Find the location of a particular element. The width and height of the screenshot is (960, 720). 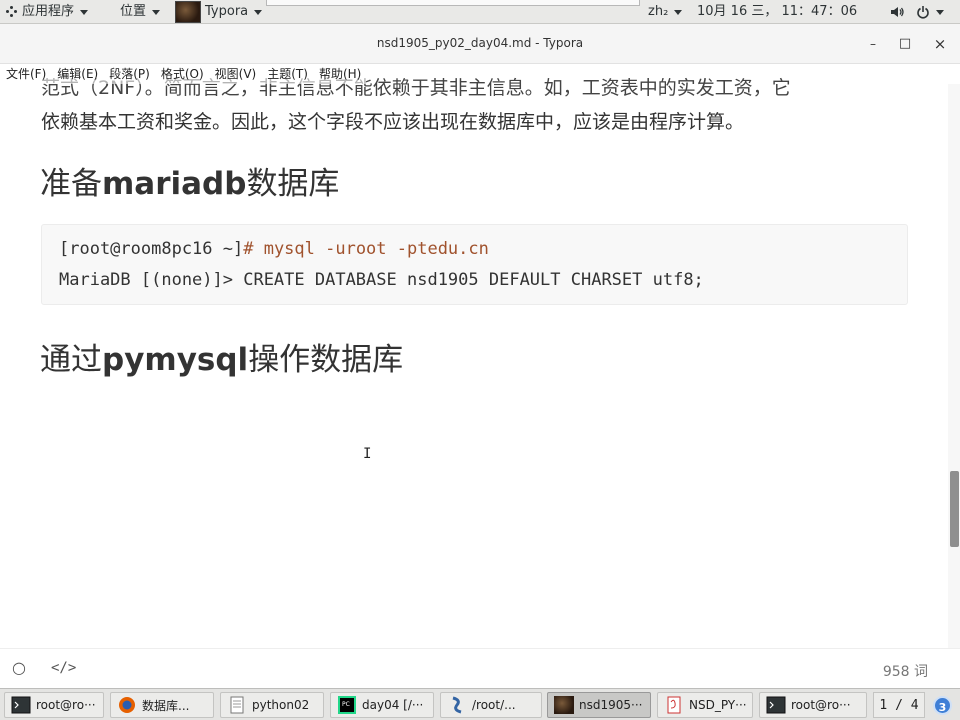

heading-text: 通过 is located at coordinates (71, 360).